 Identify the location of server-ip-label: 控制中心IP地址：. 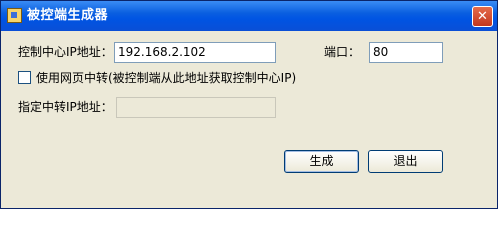
(65, 52).